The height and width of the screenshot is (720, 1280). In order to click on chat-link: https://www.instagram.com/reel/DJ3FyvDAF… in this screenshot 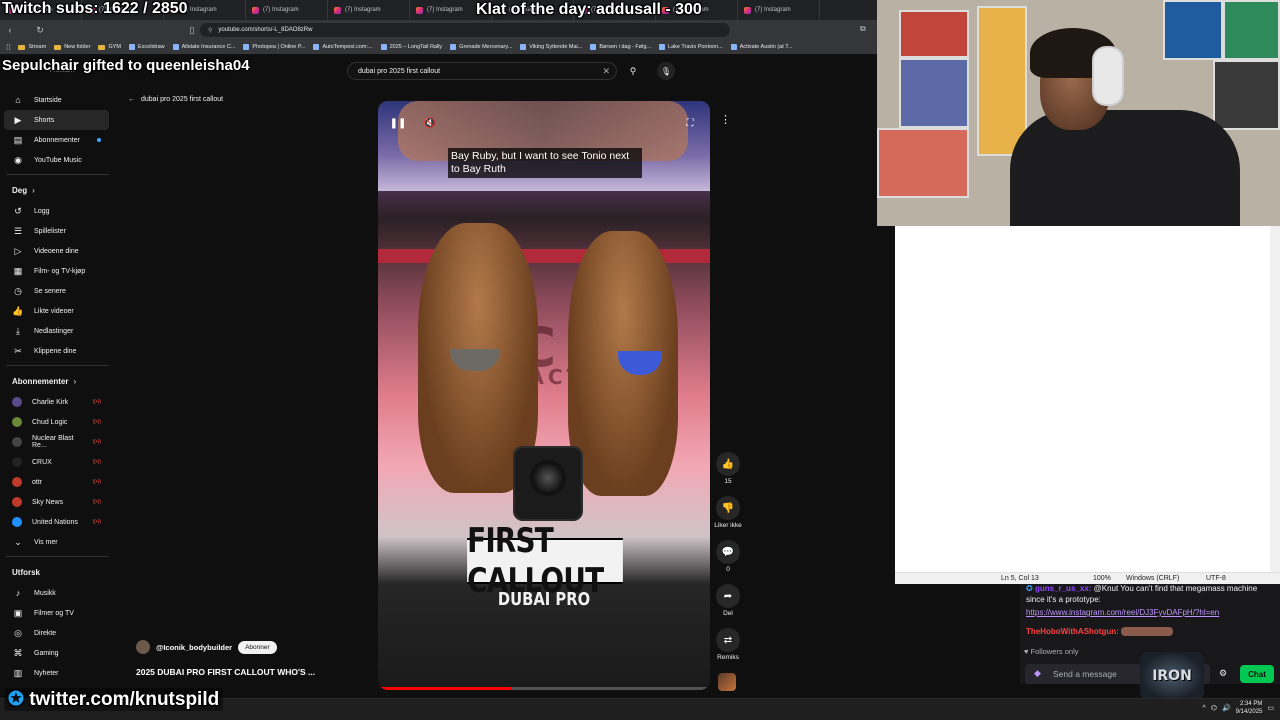, I will do `click(1122, 612)`.